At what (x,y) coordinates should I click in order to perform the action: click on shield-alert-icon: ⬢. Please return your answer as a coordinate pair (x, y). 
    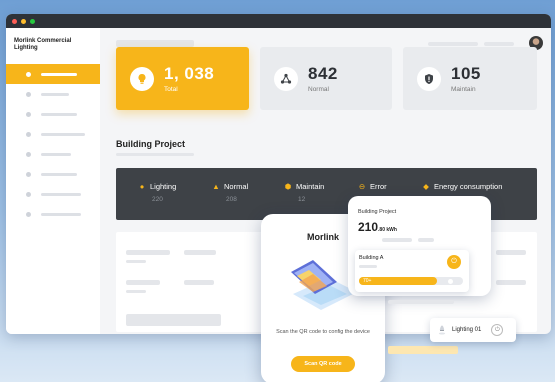
    Looking at the image, I should click on (288, 186).